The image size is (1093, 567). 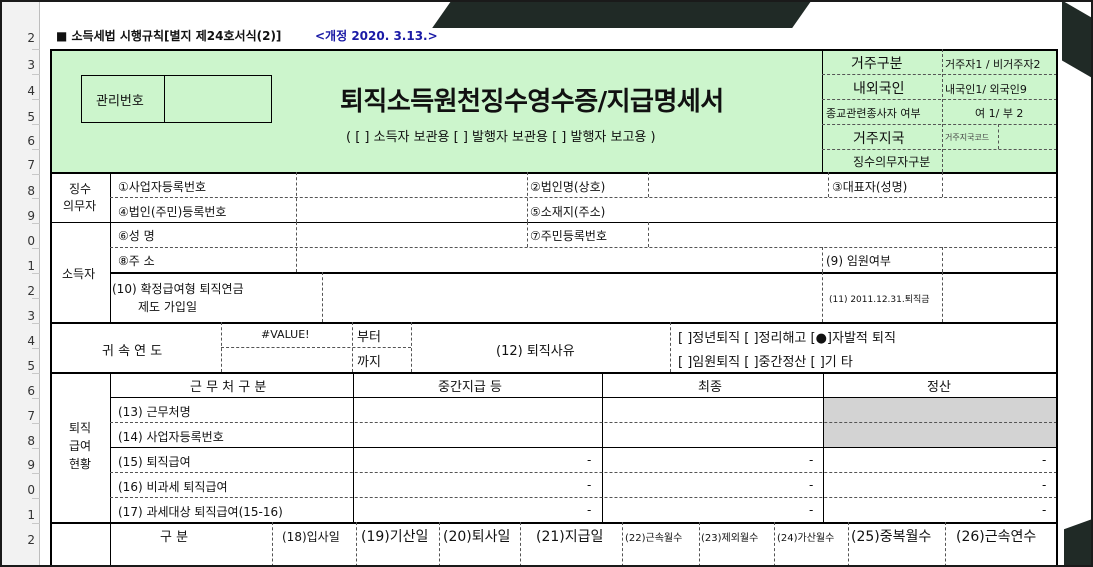 I want to click on withholder-type-input, so click(x=999, y=160).